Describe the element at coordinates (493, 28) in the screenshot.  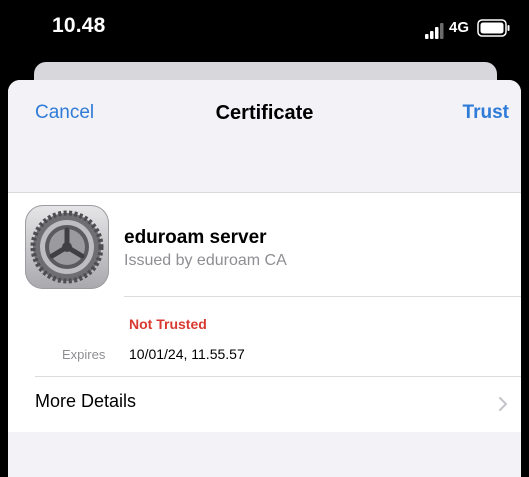
I see `battery-icon` at that location.